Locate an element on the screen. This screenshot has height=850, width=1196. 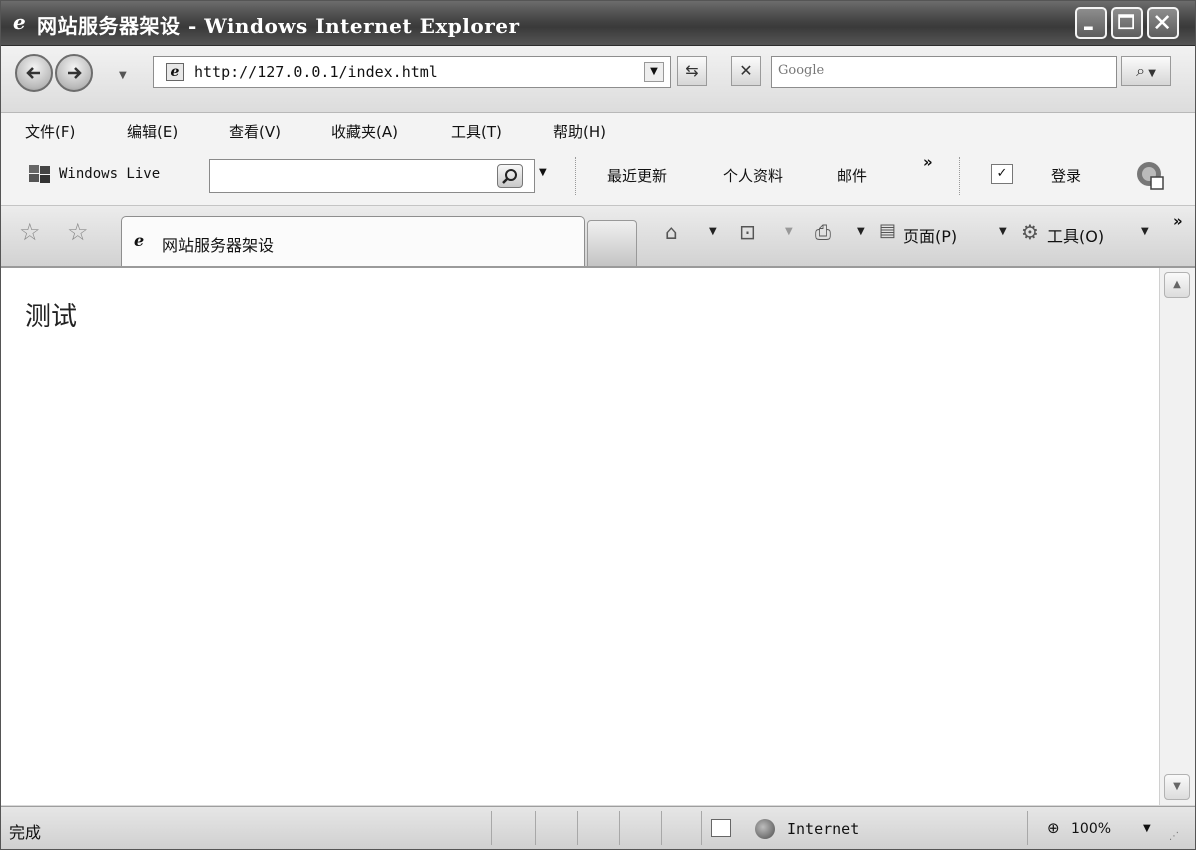
rss-feed-icon: ⊡ is located at coordinates (747, 232).